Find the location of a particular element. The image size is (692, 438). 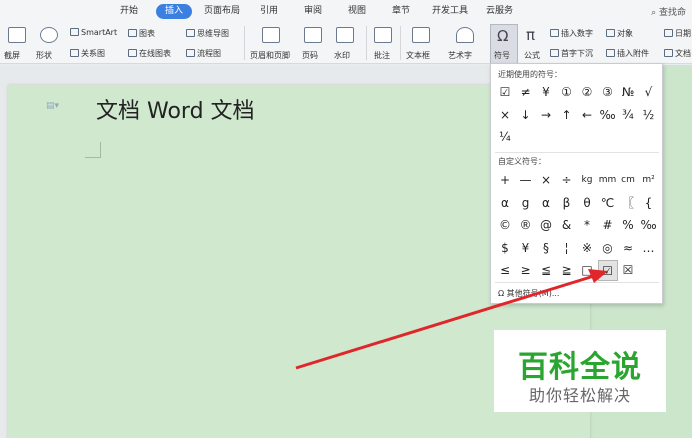

annotation-arrow is located at coordinates (451, 319).